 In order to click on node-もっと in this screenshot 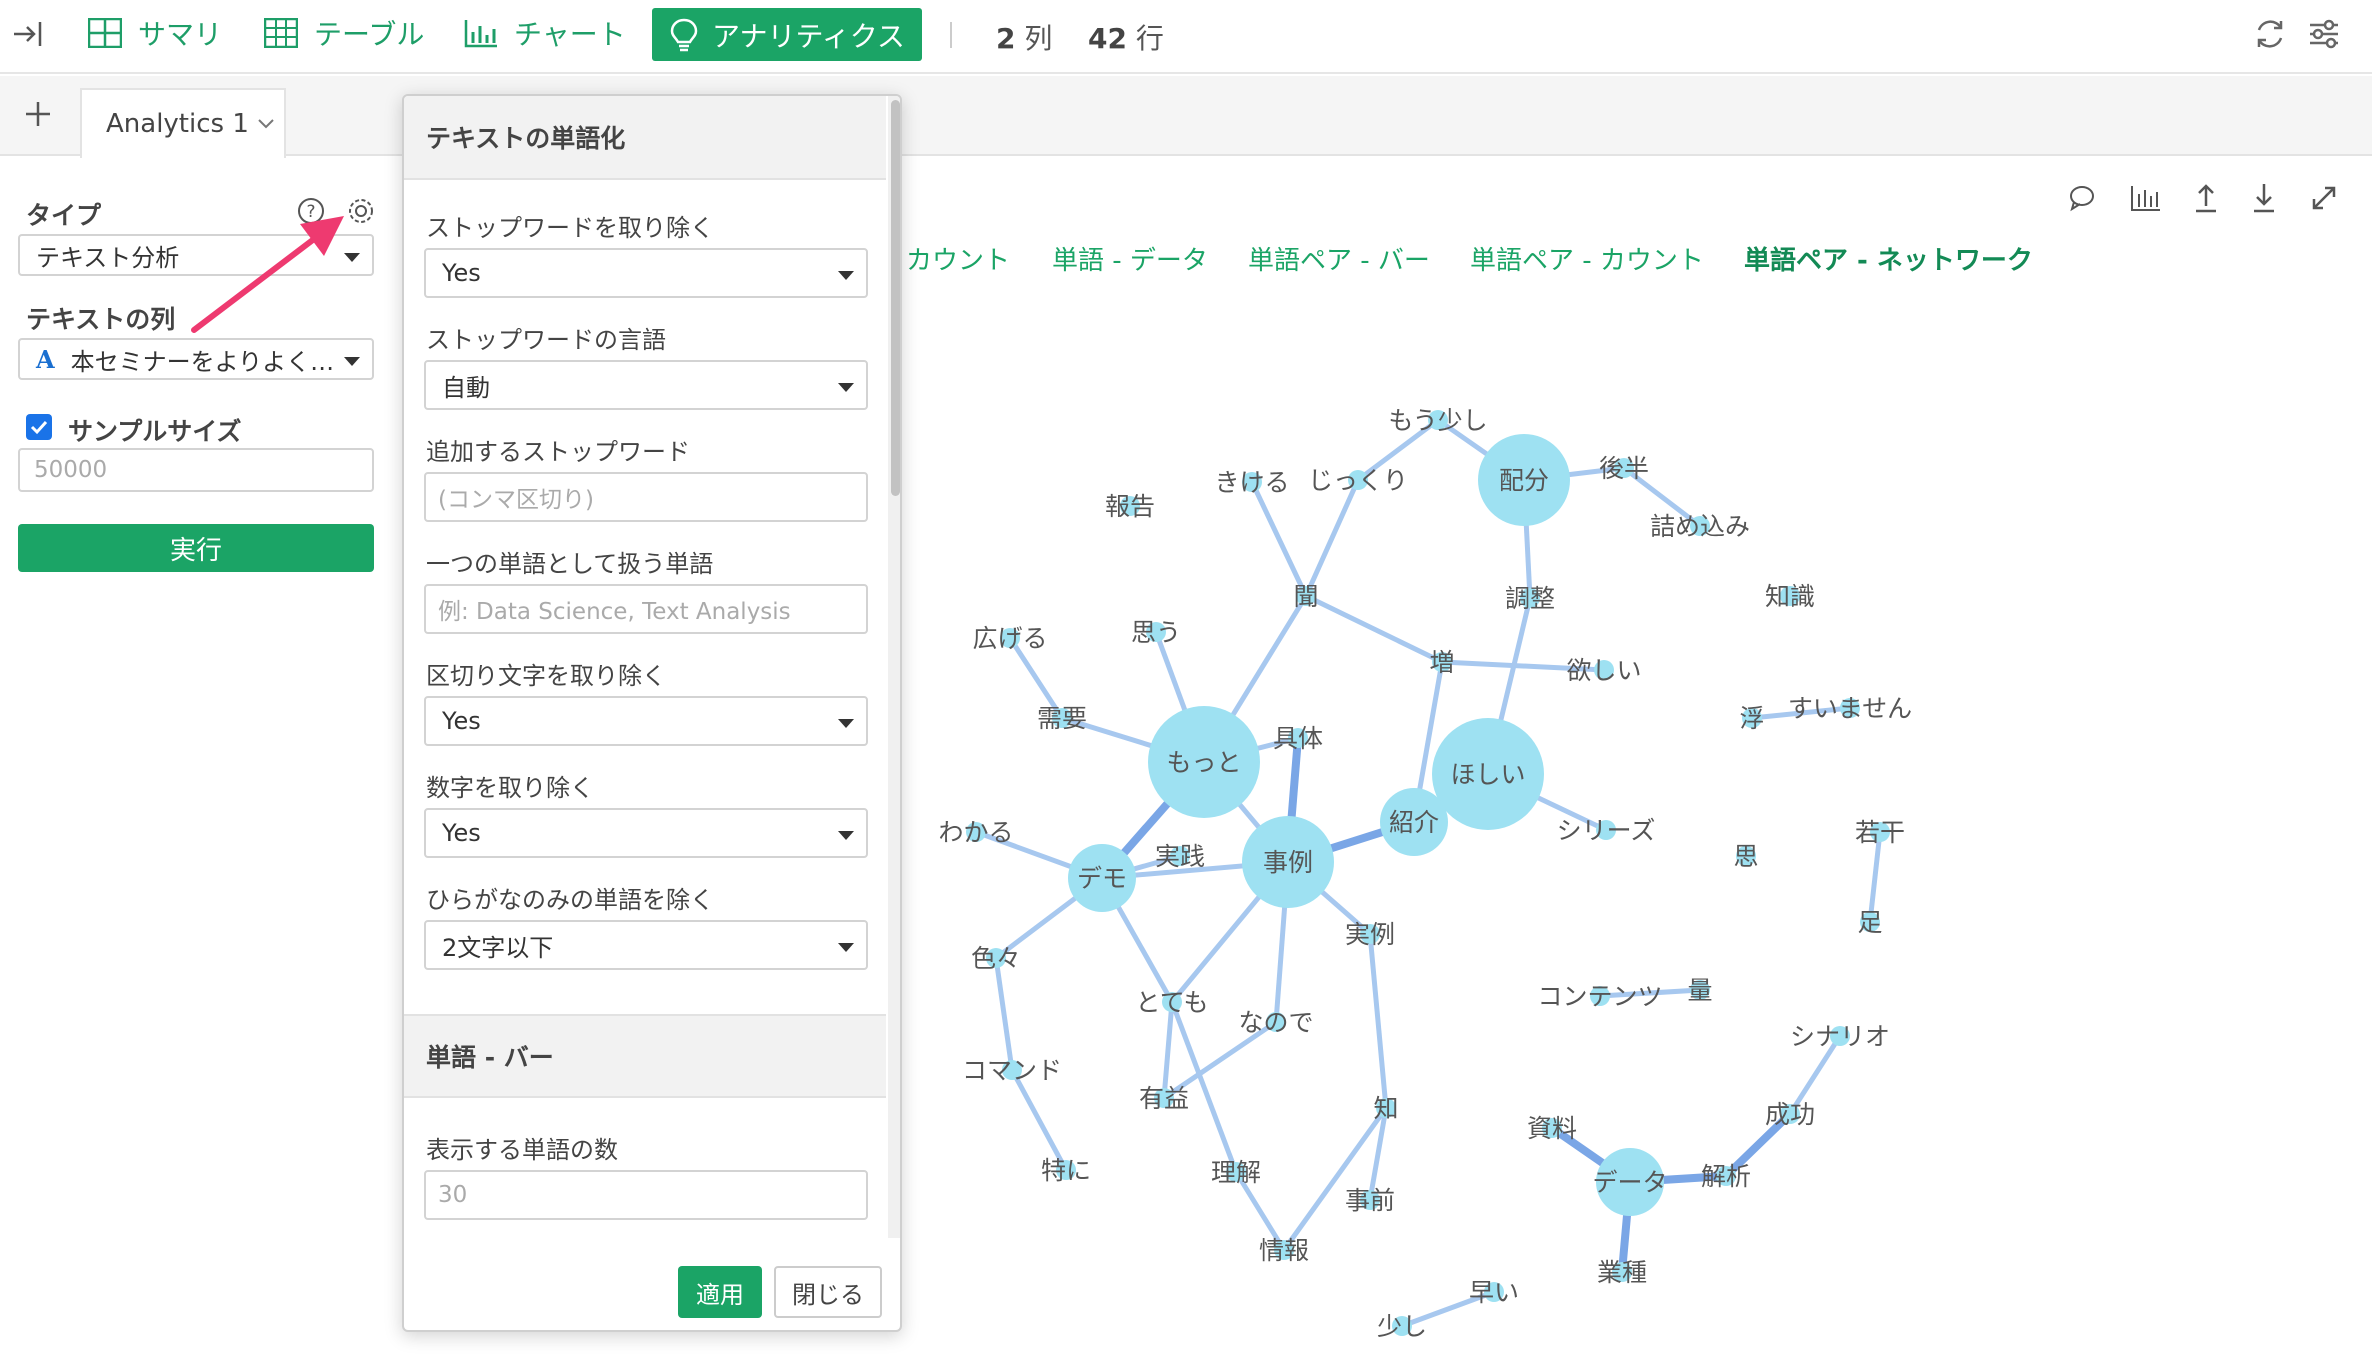, I will do `click(1204, 762)`.